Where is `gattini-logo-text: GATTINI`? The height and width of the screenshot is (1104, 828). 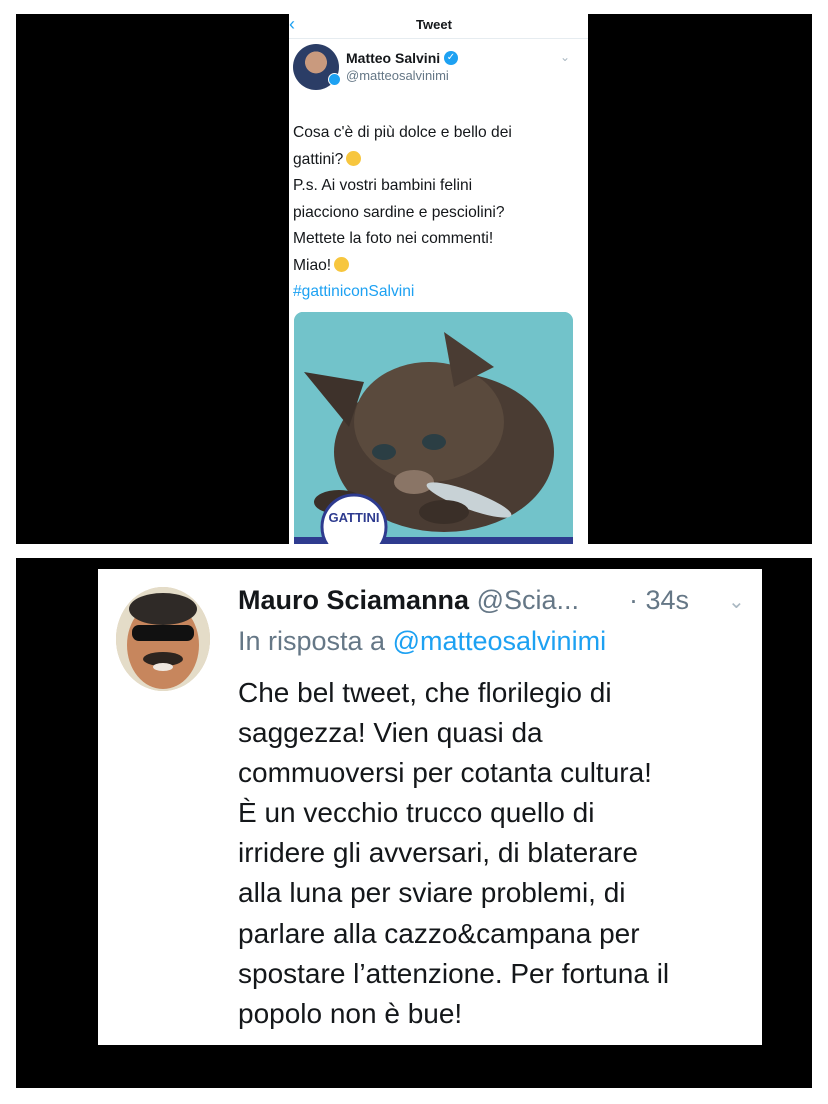
gattini-logo-text: GATTINI is located at coordinates (353, 517).